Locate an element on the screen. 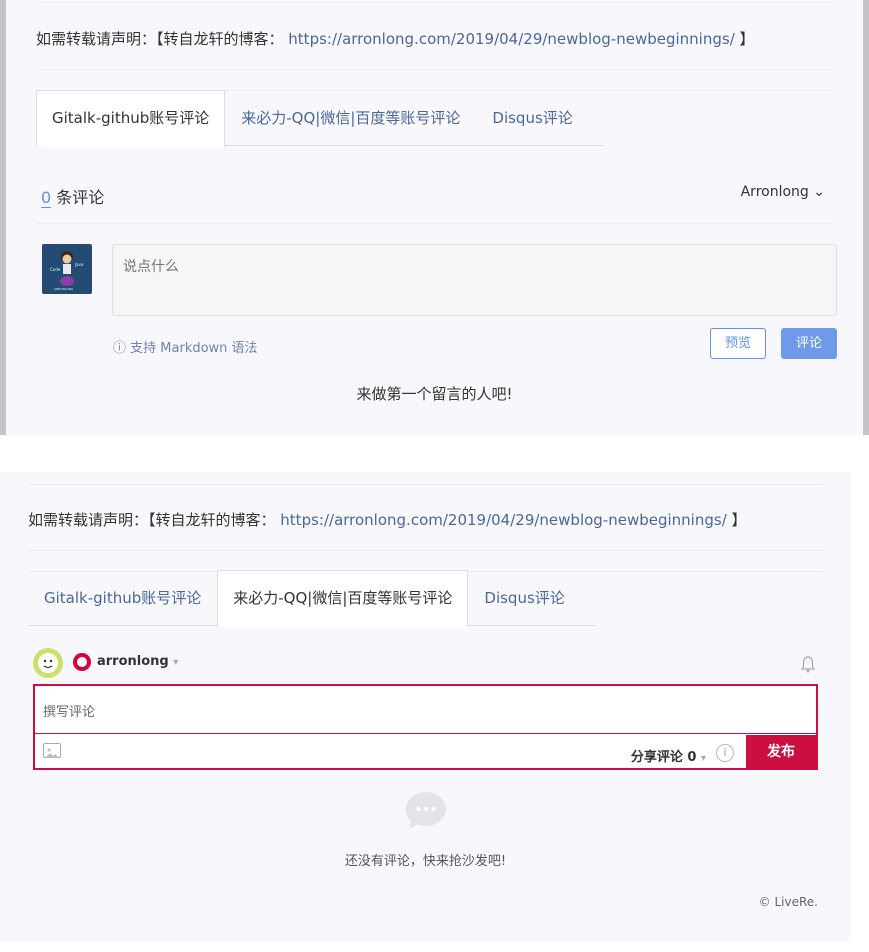 This screenshot has width=869, height=952. comment-textarea: 说点什么 is located at coordinates (474, 280).